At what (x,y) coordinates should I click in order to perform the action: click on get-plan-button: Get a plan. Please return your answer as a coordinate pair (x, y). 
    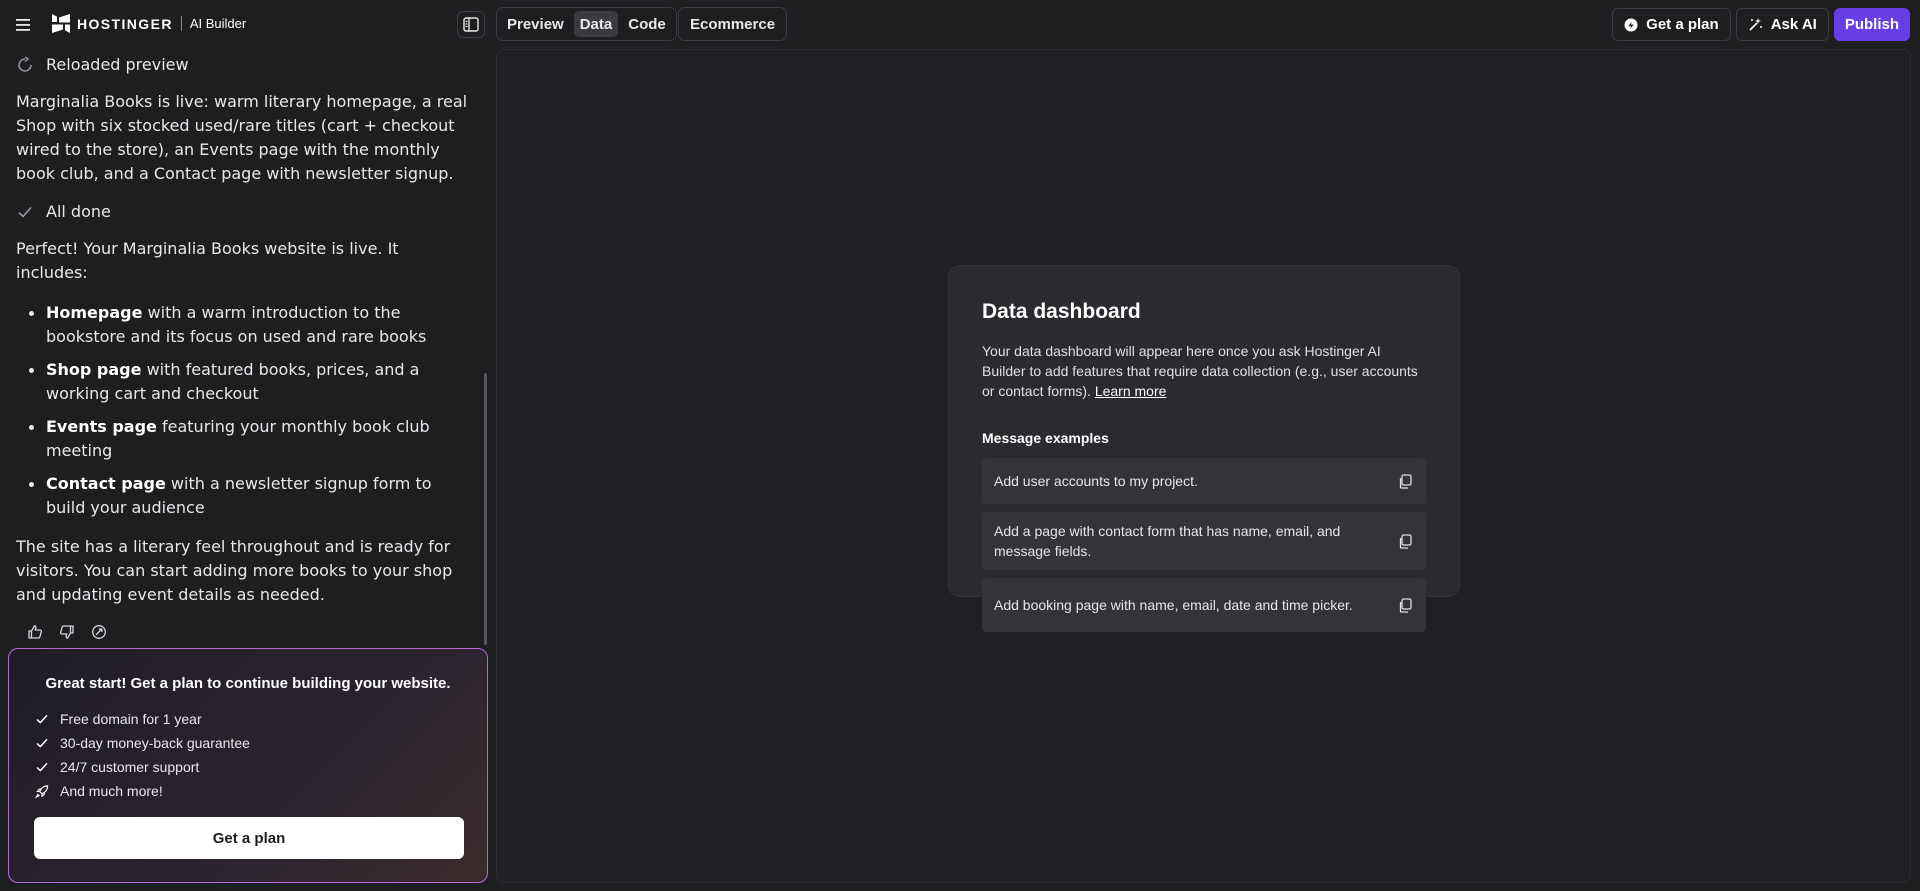
    Looking at the image, I should click on (1671, 24).